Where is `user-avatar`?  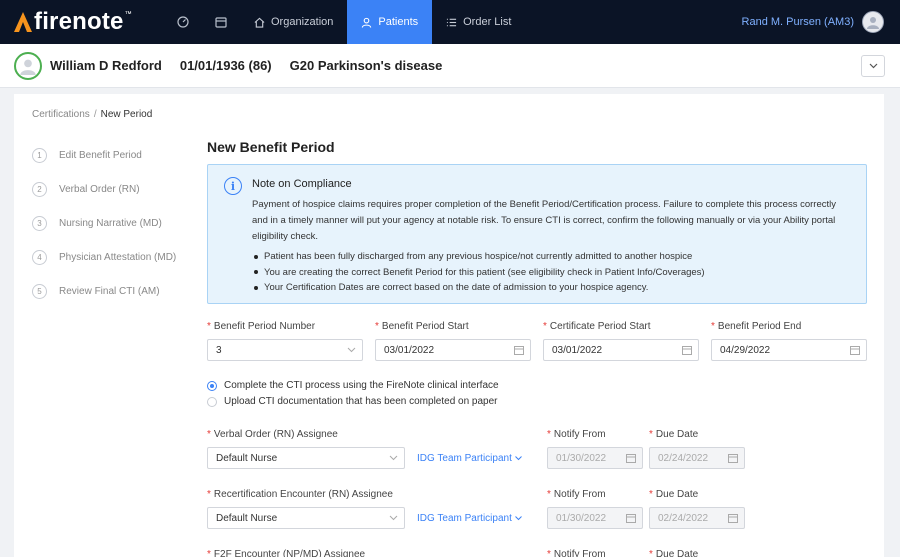 user-avatar is located at coordinates (873, 22).